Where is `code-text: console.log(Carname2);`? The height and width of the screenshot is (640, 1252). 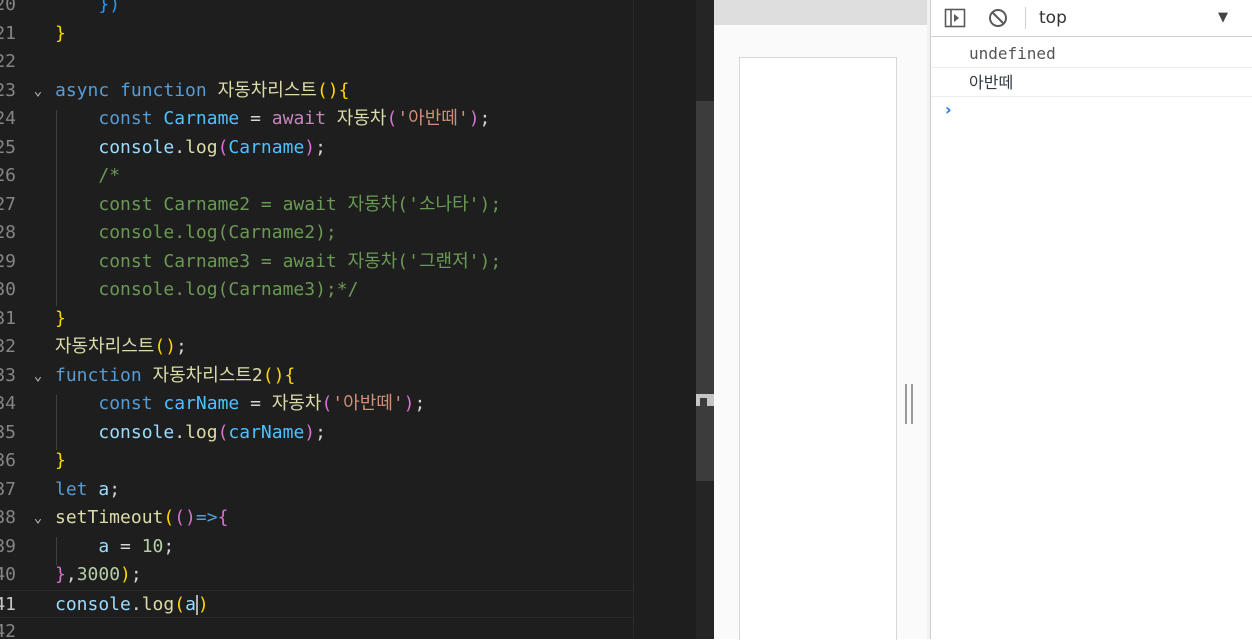
code-text: console.log(Carname2); is located at coordinates (195, 233).